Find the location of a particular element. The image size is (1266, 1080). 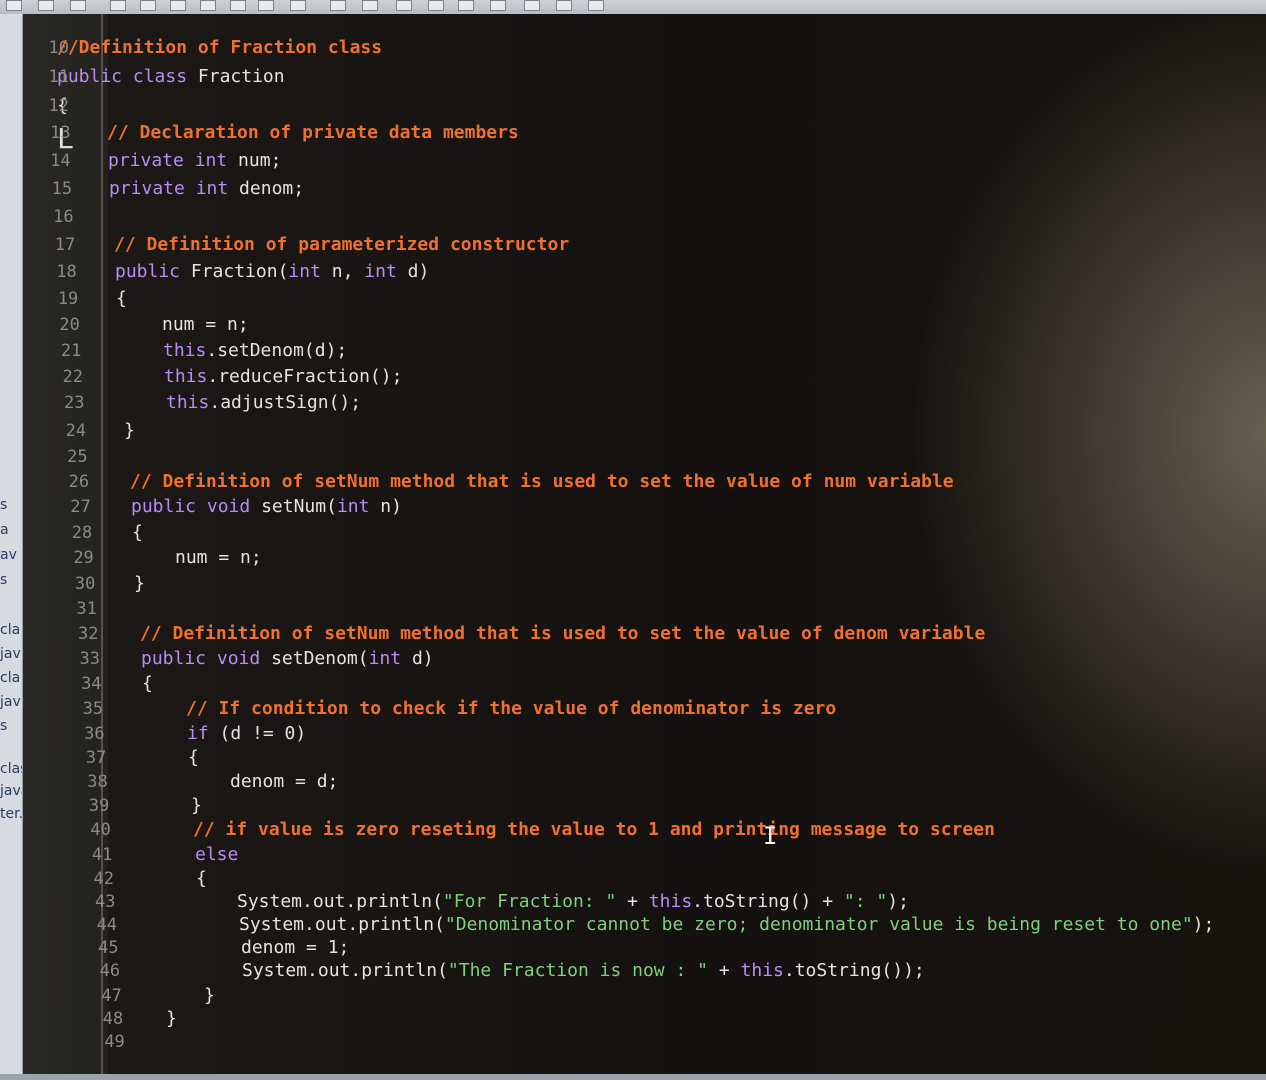

i-beam-cursor-icon: I is located at coordinates (770, 836).